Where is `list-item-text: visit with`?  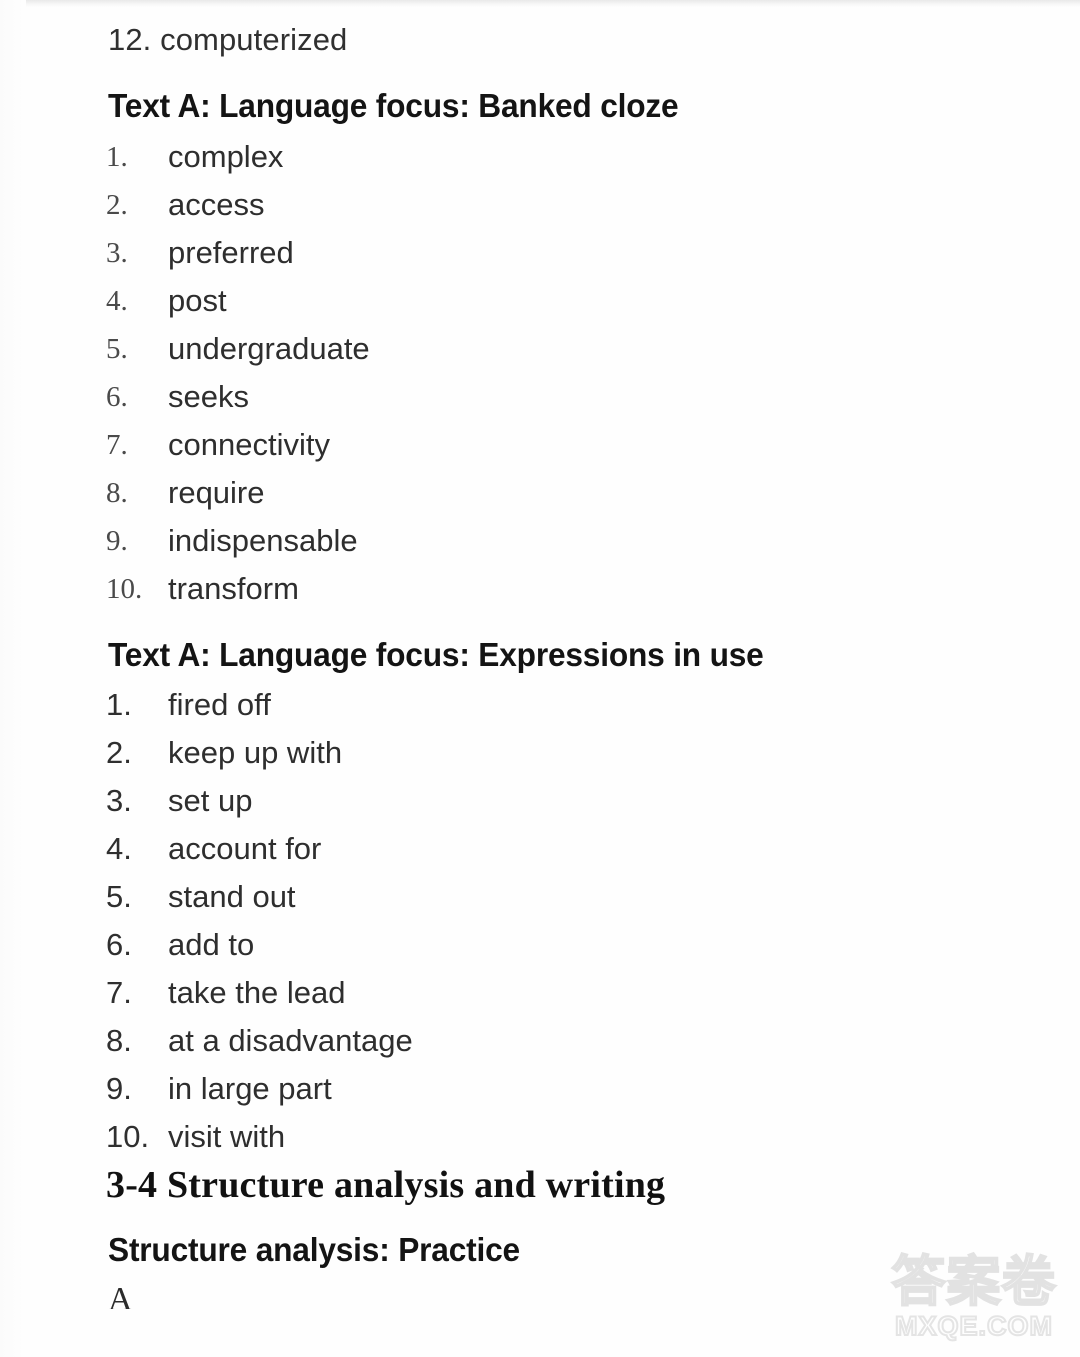 list-item-text: visit with is located at coordinates (227, 1136).